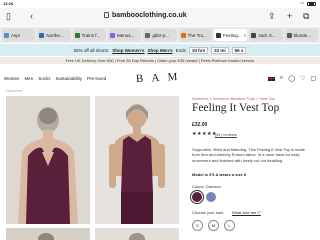 The height and width of the screenshot is (240, 320). I want to click on lock-icon, so click(106, 15).